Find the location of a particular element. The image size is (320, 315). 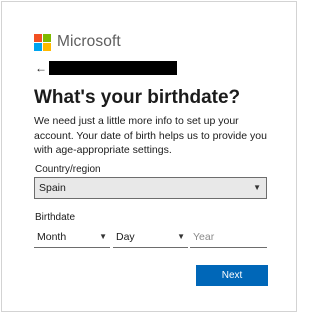

logo-square-yellow is located at coordinates (47, 46).